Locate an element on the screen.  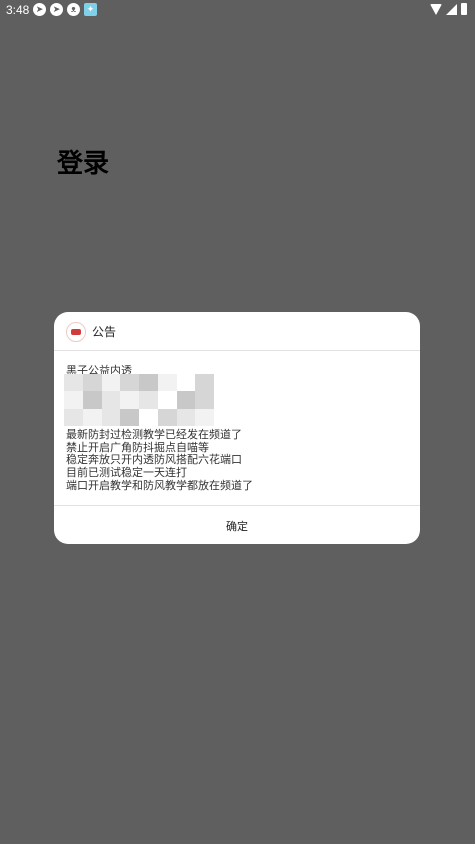
dialog-header: 公告 is located at coordinates (237, 331).